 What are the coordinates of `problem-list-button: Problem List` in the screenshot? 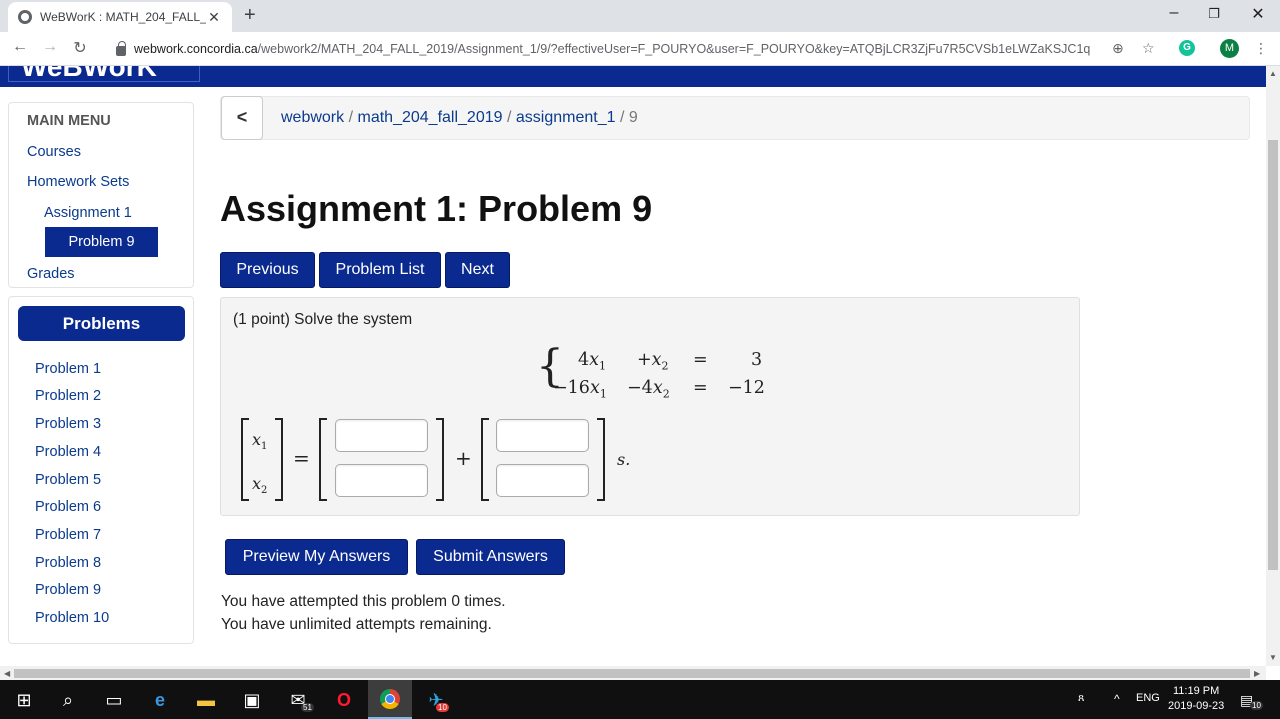 It's located at (380, 270).